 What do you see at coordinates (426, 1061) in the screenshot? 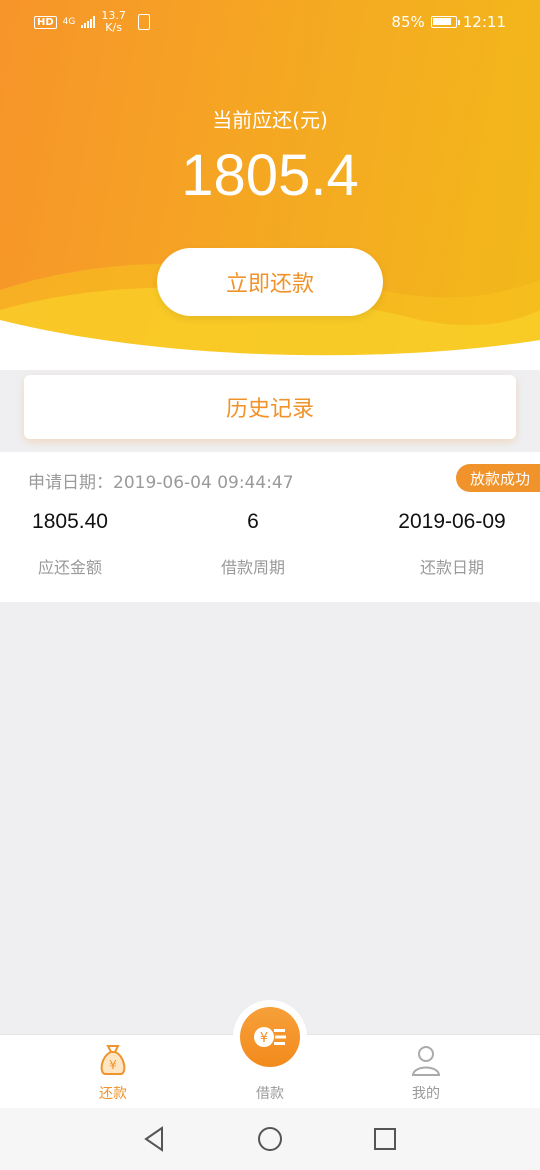
I see `user-icon` at bounding box center [426, 1061].